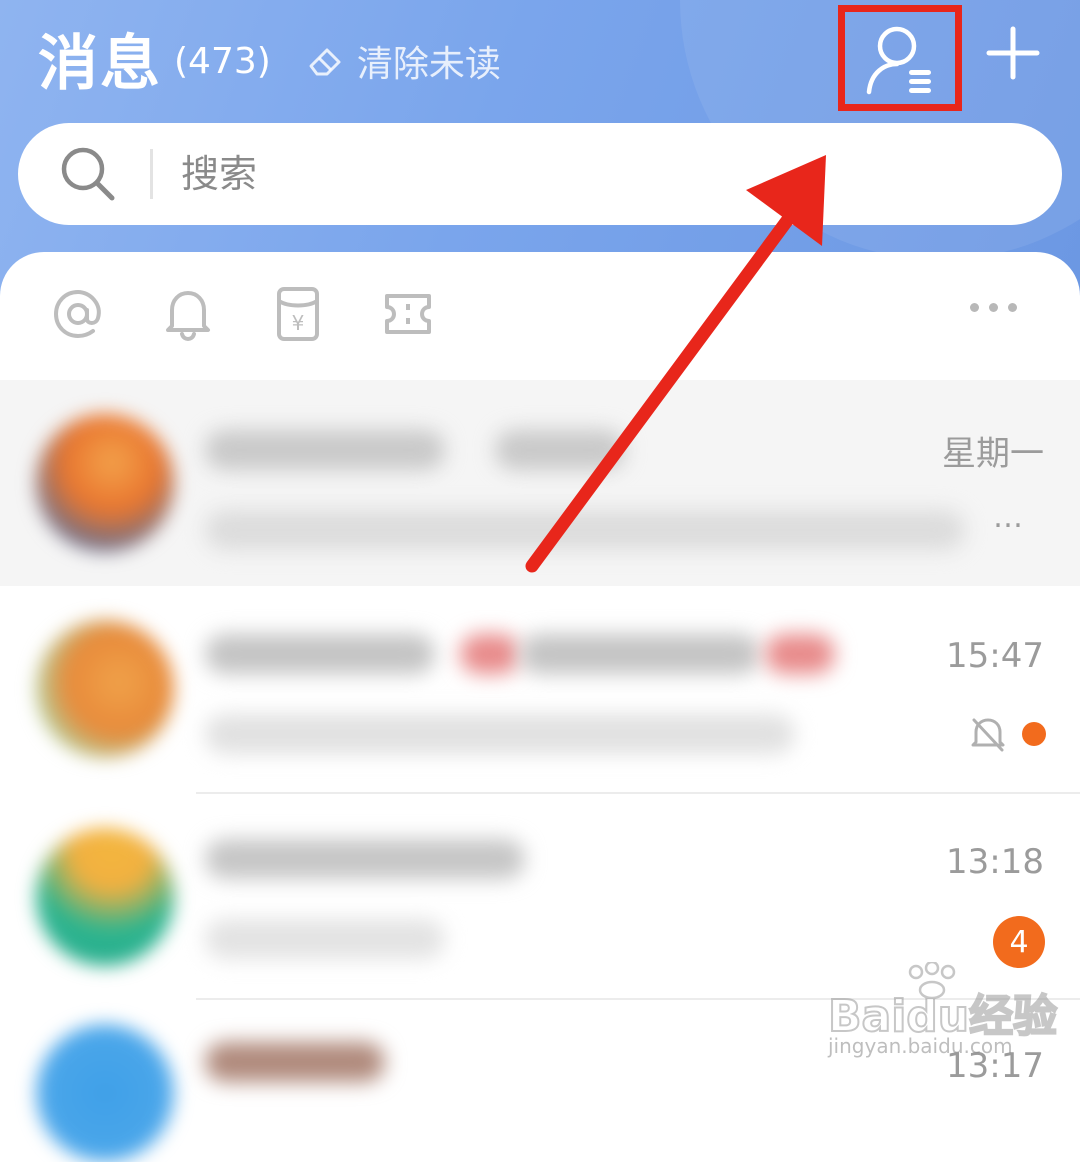  I want to click on conversation-time: 星期一, so click(993, 454).